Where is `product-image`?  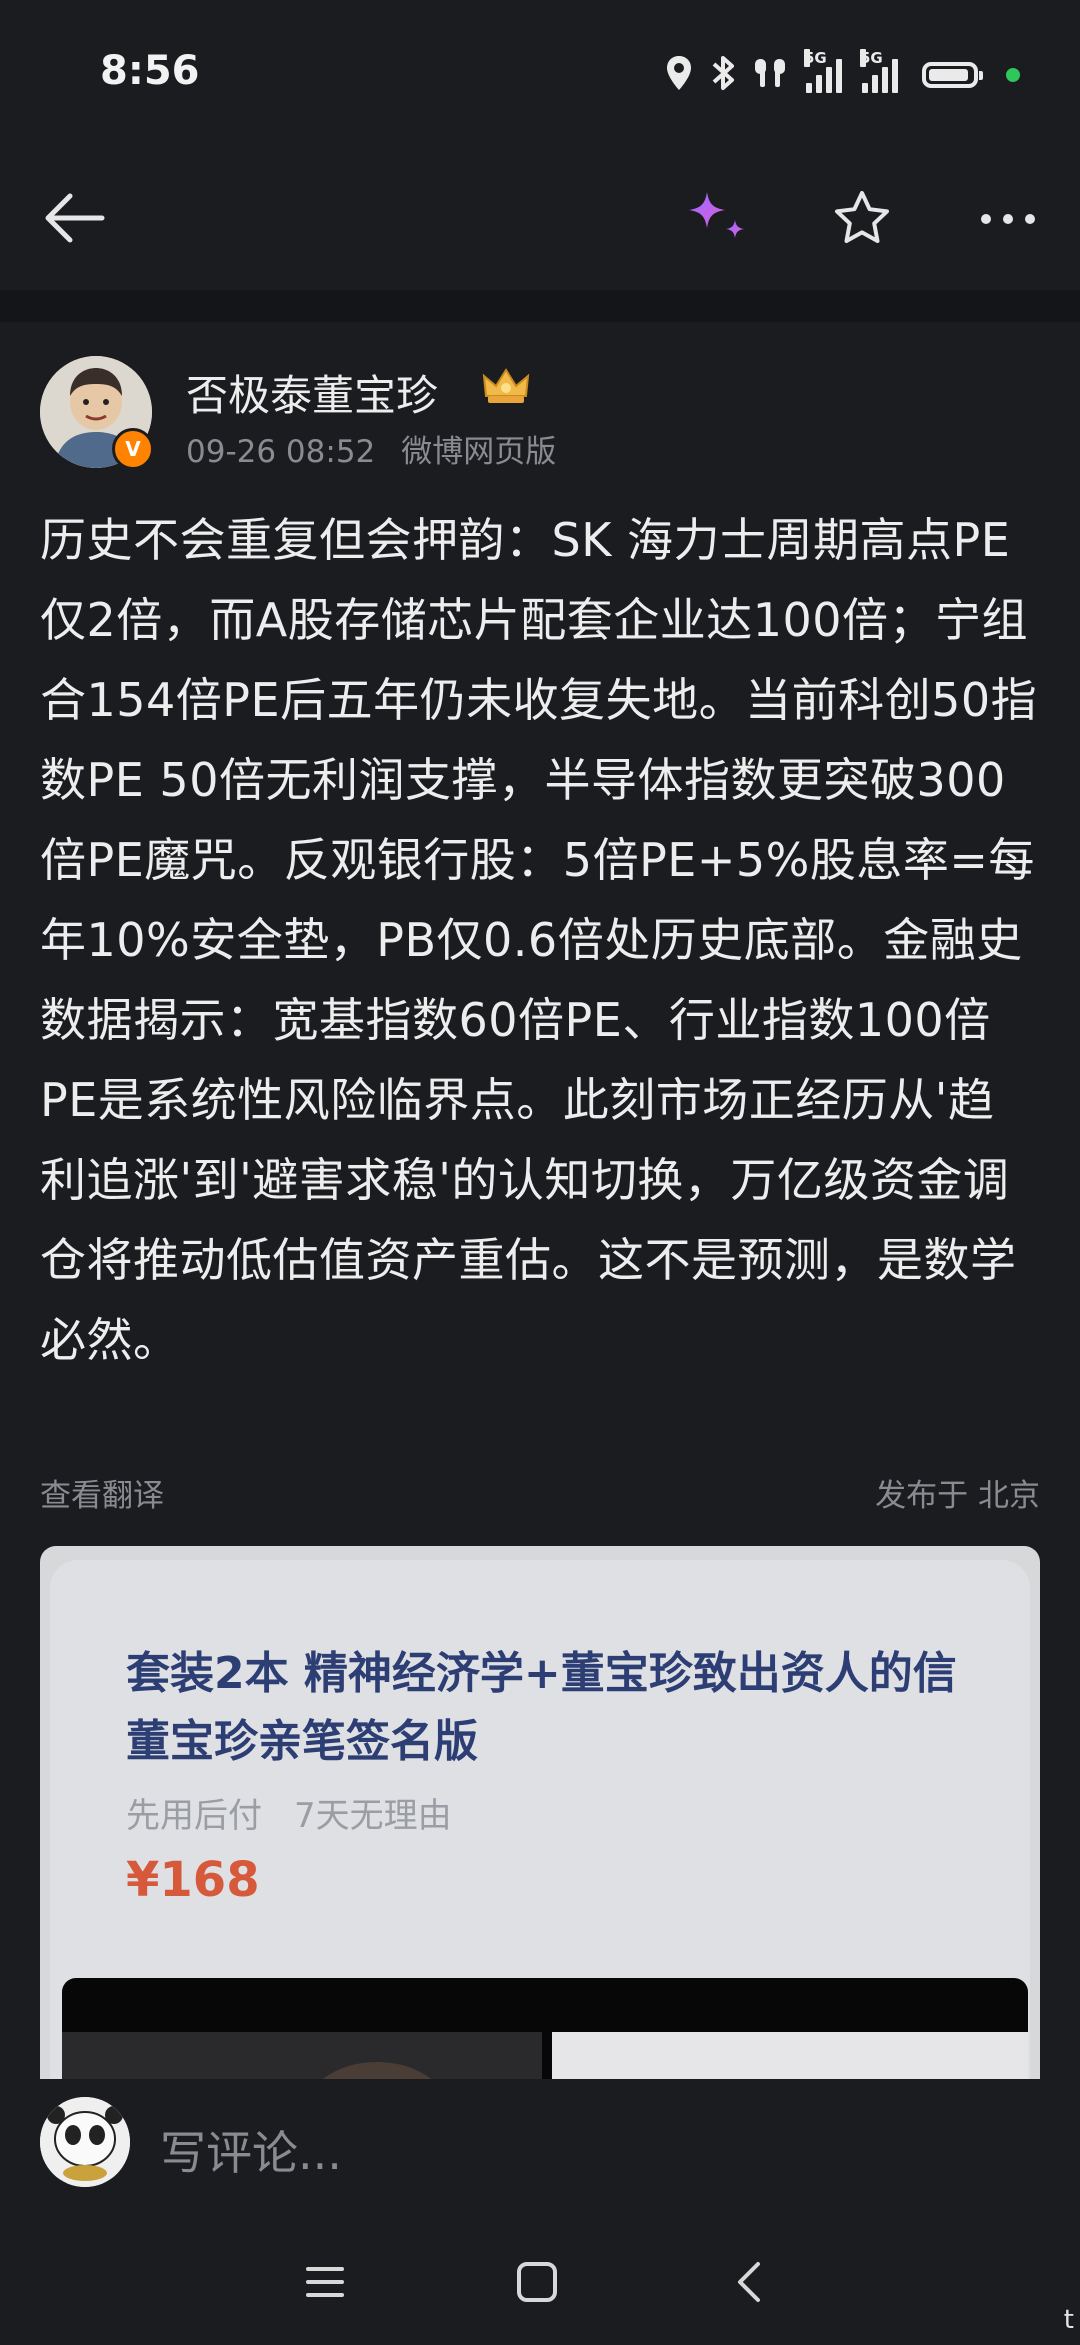
product-image is located at coordinates (545, 2028).